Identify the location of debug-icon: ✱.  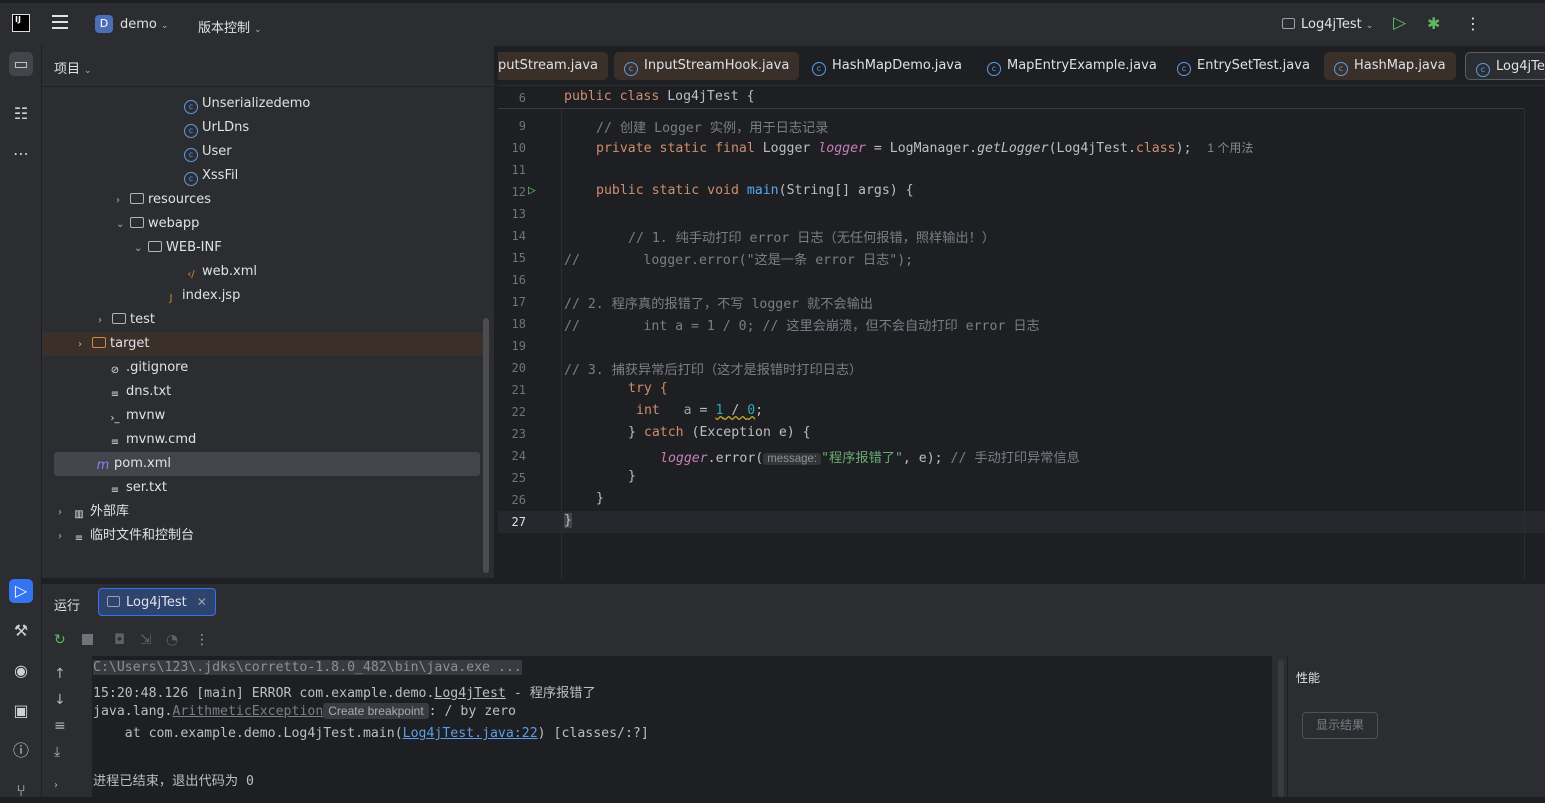
(1433, 23).